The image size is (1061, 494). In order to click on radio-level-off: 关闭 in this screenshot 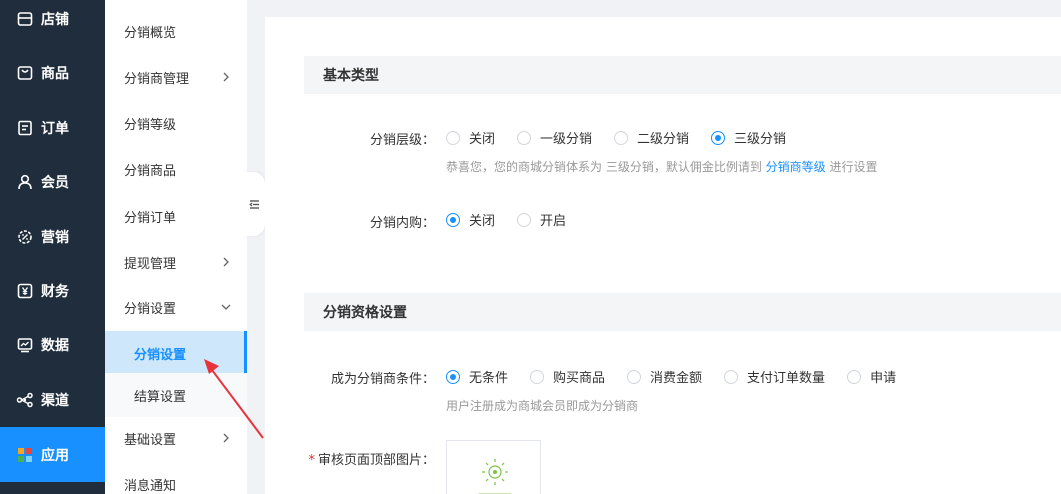, I will do `click(470, 137)`.